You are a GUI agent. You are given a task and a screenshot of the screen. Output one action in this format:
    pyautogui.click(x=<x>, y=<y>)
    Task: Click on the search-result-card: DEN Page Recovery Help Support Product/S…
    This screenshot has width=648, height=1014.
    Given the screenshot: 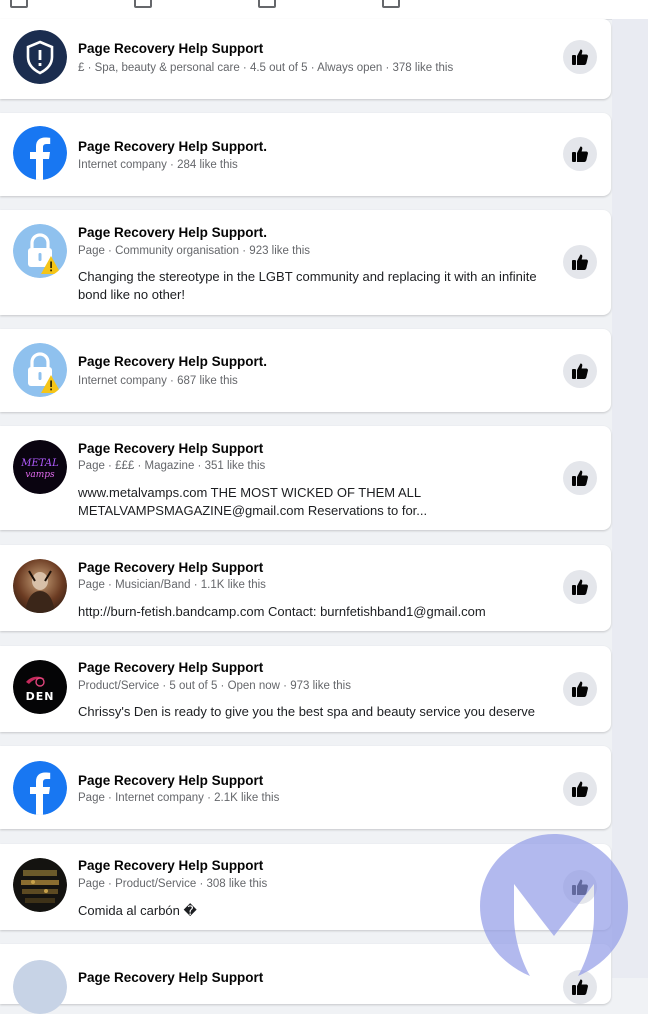 What is the action you would take?
    pyautogui.click(x=305, y=689)
    